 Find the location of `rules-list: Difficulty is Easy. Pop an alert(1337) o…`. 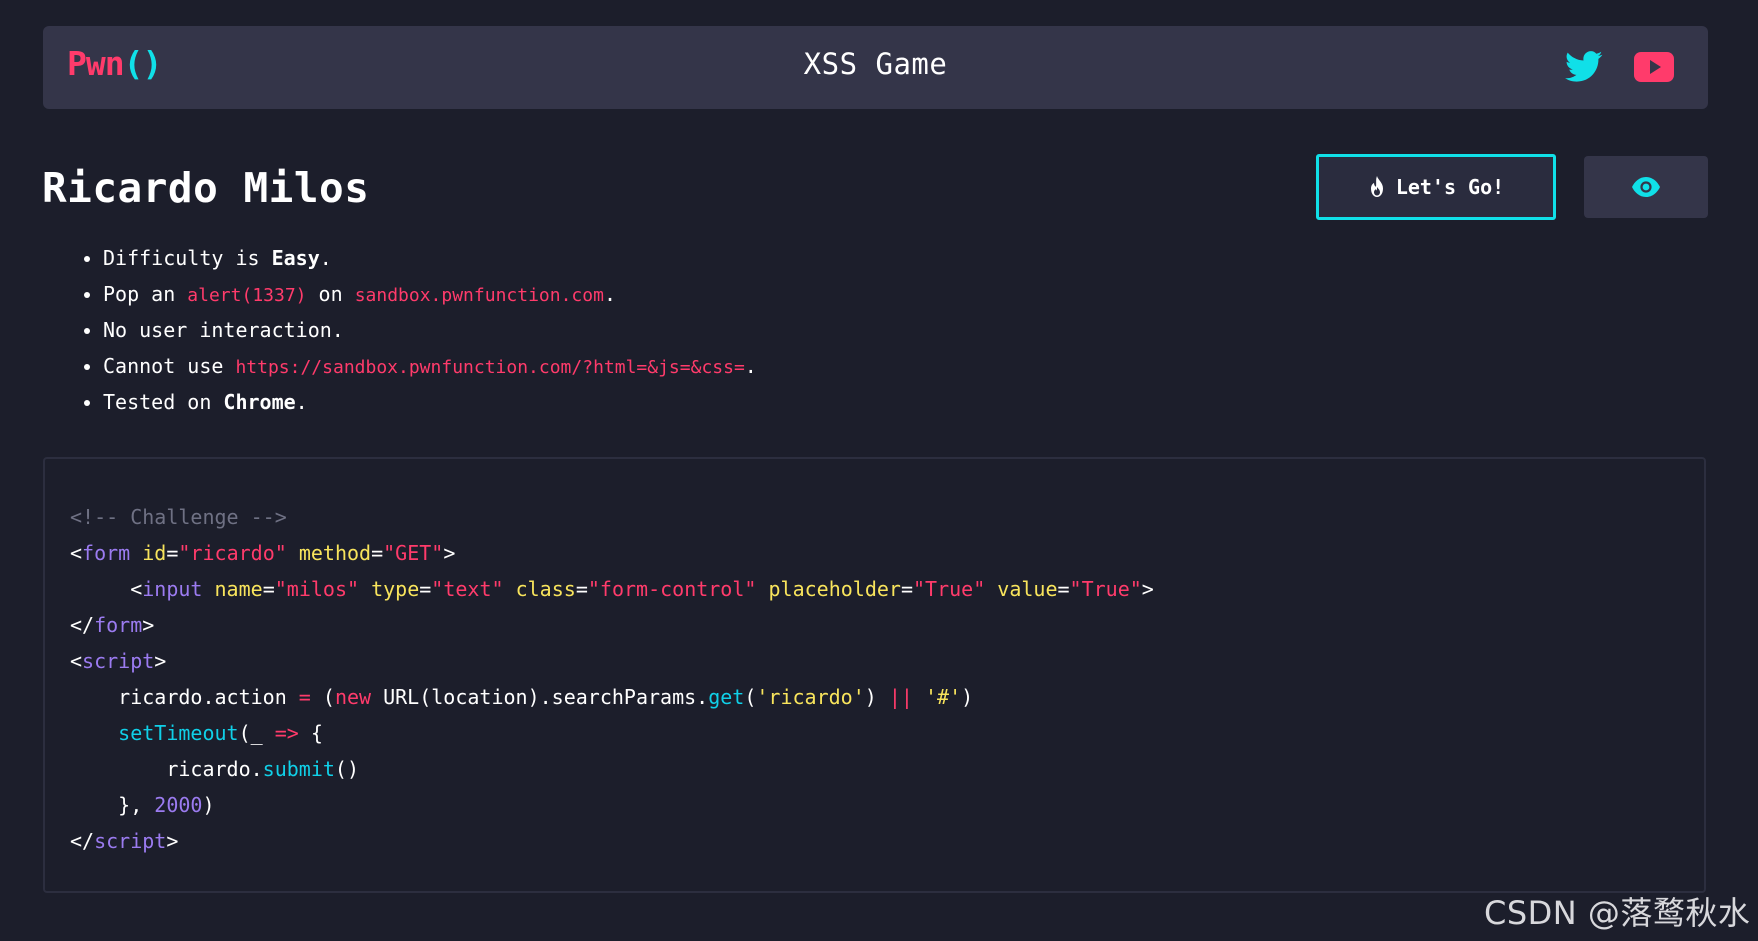

rules-list: Difficulty is Easy. Pop an alert(1337) o… is located at coordinates (417, 330).